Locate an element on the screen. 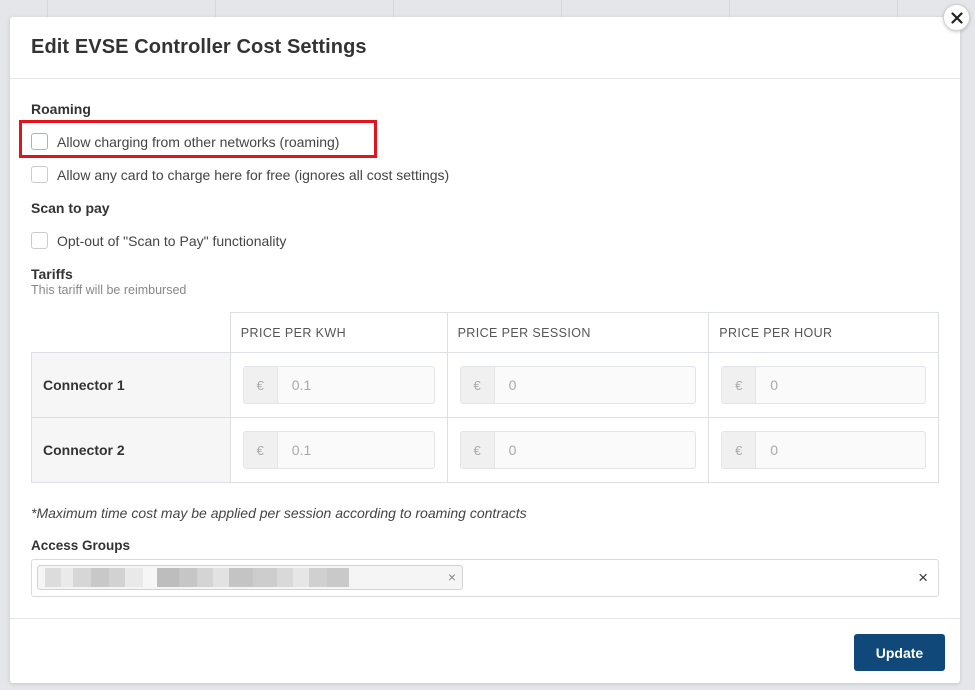 This screenshot has width=975, height=690. allow-roaming-checkbox is located at coordinates (39, 141).